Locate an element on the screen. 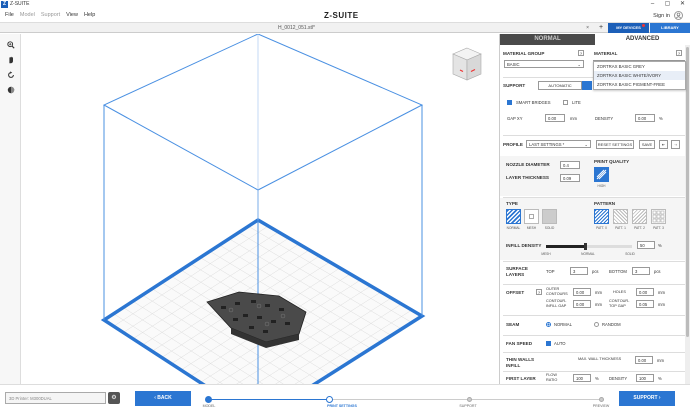  surface-label: SURFACE is located at coordinates (517, 268).